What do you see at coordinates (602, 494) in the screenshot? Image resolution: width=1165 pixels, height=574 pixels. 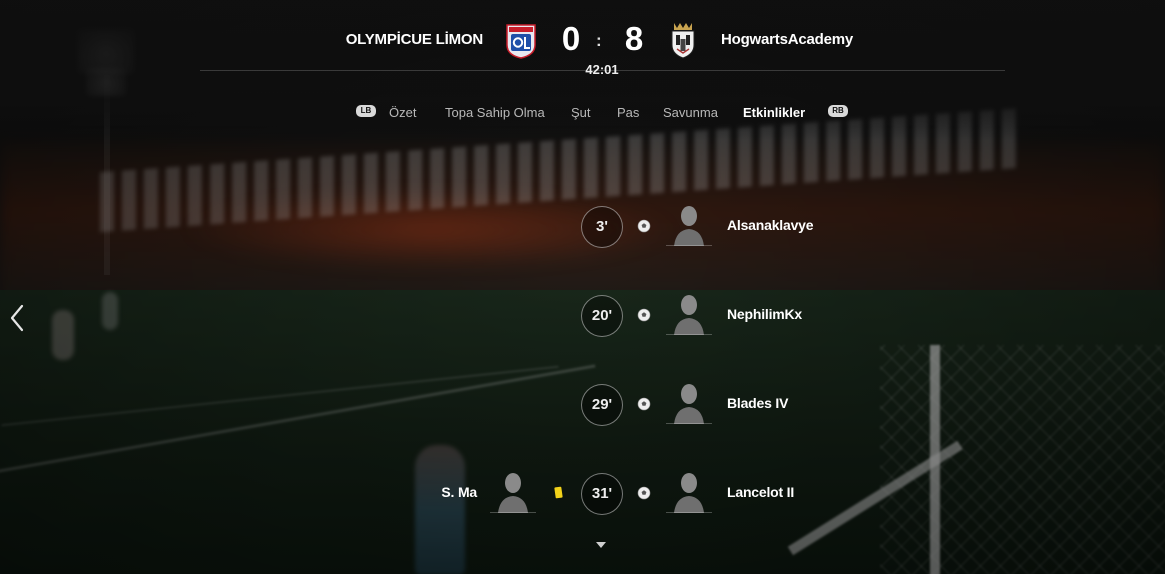 I see `event-minute: 31'` at bounding box center [602, 494].